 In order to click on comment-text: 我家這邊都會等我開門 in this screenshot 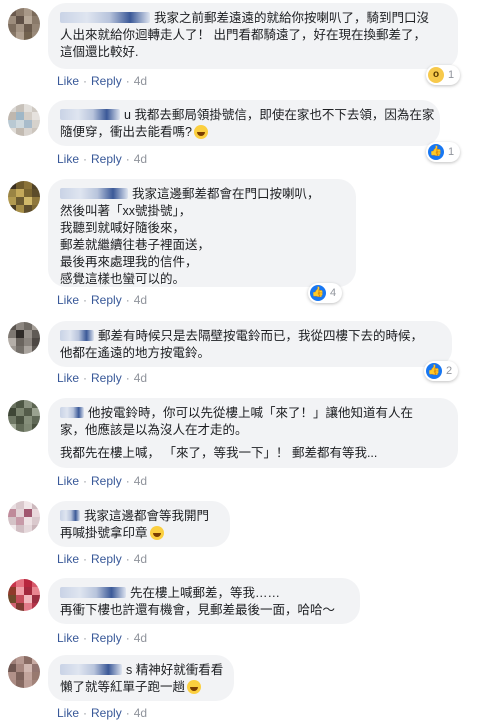, I will do `click(147, 516)`.